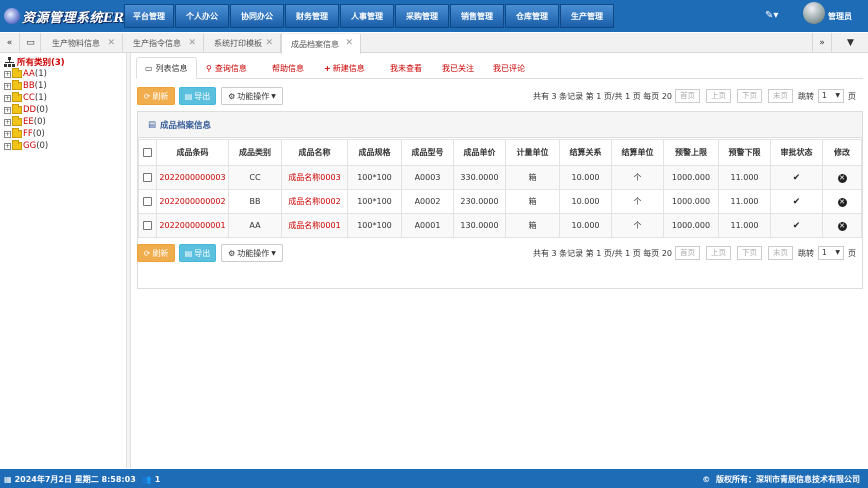 The width and height of the screenshot is (868, 488). I want to click on tree-node-cc: + CC (1), so click(25, 98).